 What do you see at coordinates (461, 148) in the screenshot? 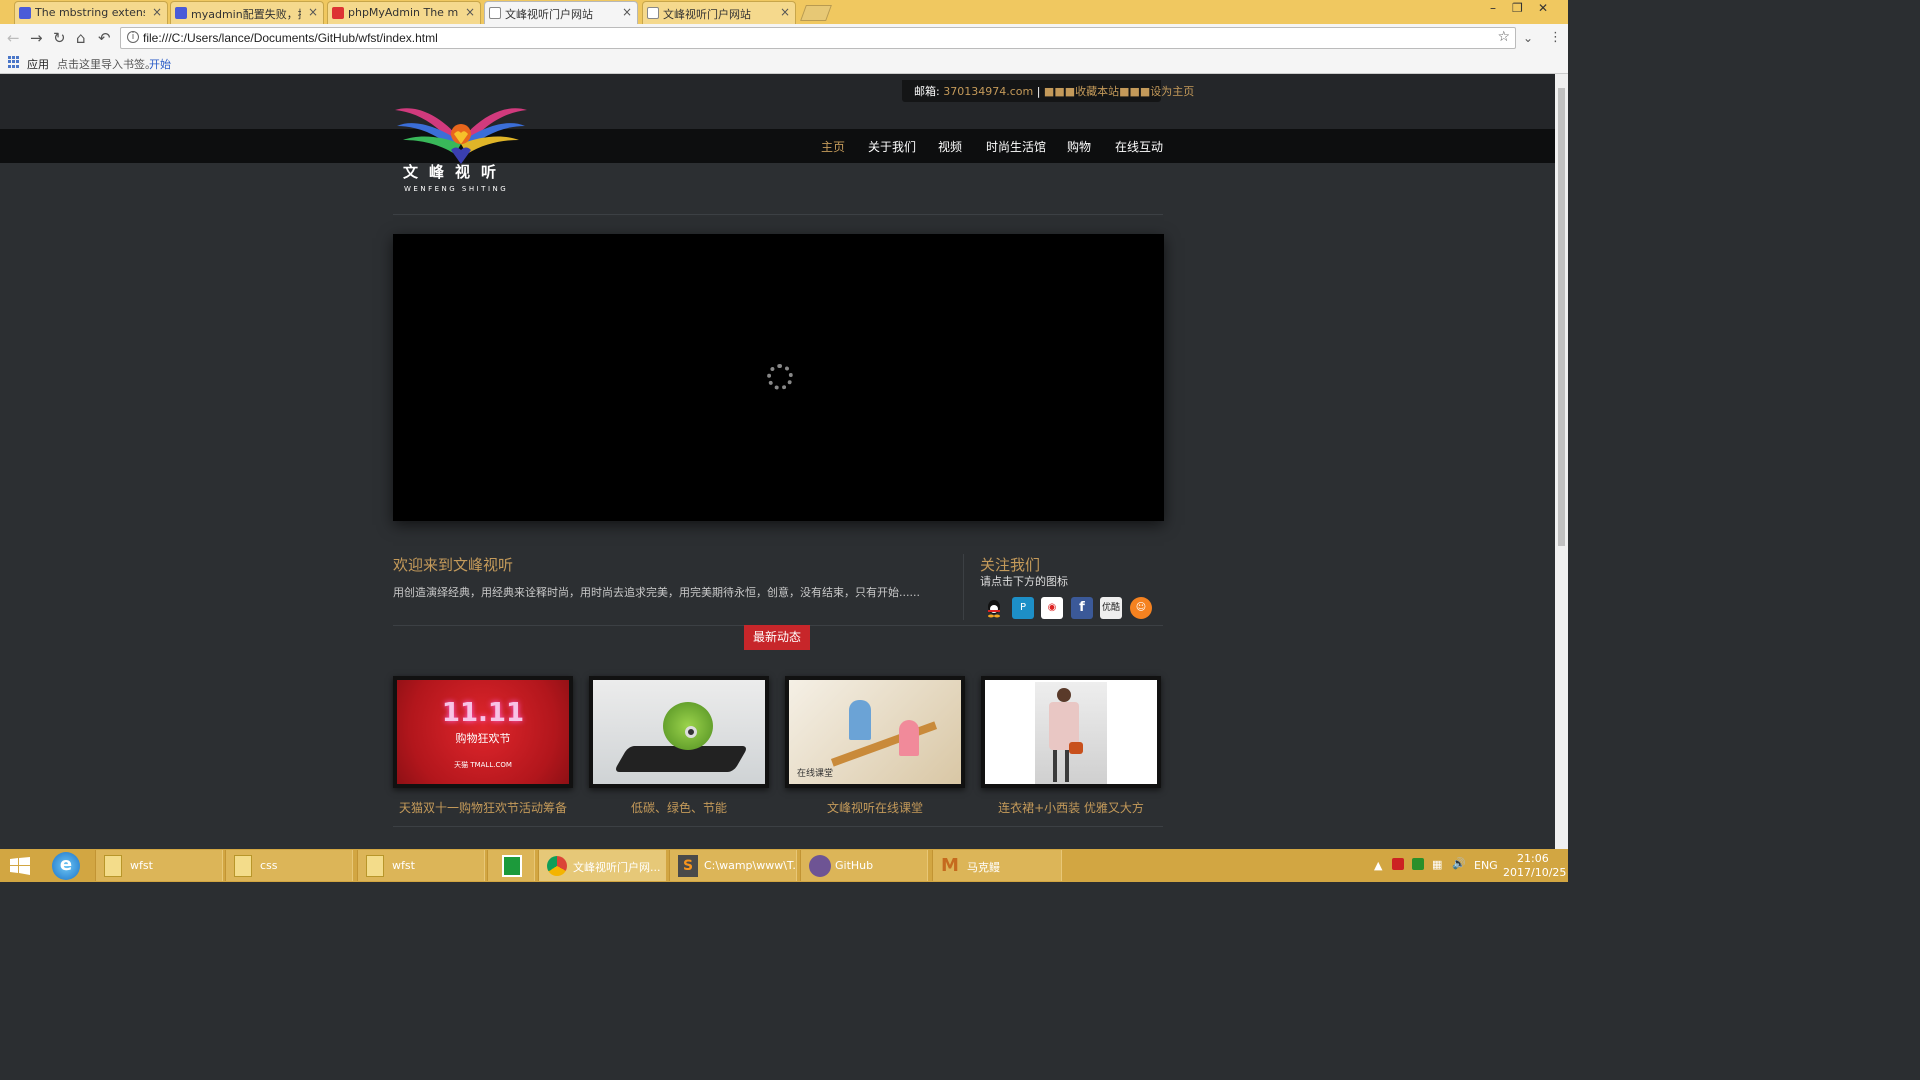
I see `site-logo` at bounding box center [461, 148].